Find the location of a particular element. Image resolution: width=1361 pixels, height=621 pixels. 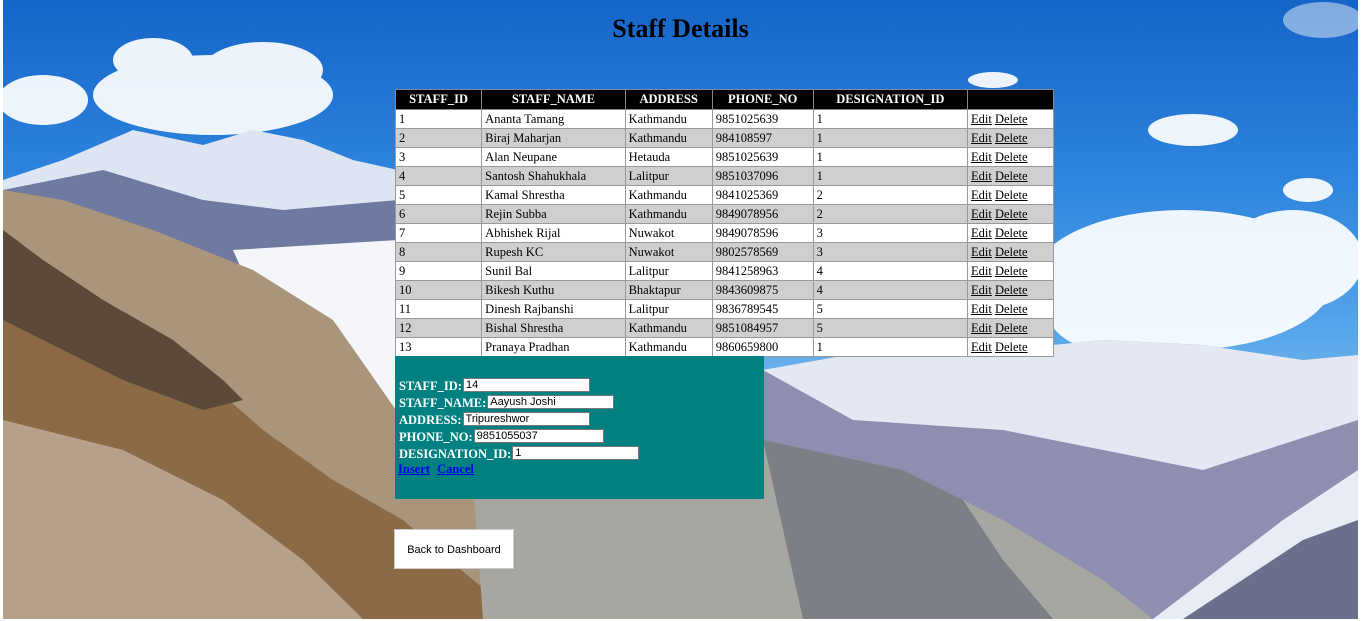

back-to-dashboard-button: Back to Dashboard is located at coordinates (454, 549).